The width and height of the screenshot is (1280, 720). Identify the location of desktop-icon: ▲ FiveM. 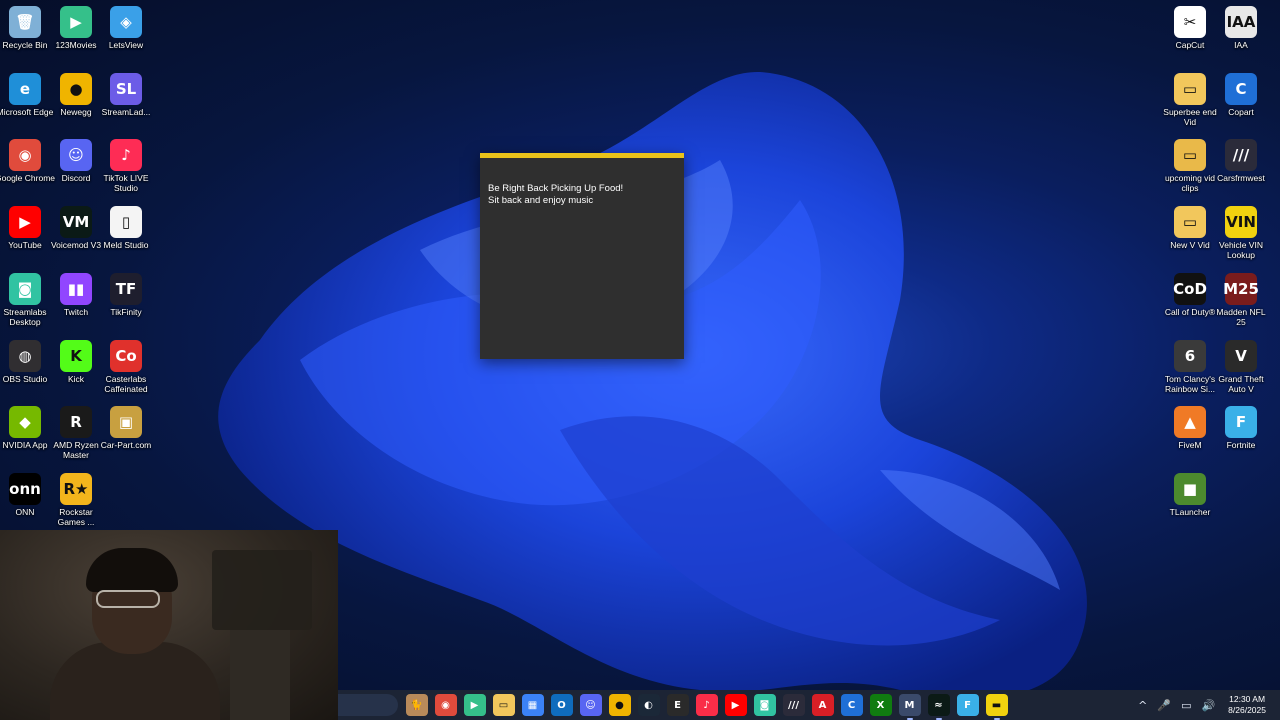
(1190, 428).